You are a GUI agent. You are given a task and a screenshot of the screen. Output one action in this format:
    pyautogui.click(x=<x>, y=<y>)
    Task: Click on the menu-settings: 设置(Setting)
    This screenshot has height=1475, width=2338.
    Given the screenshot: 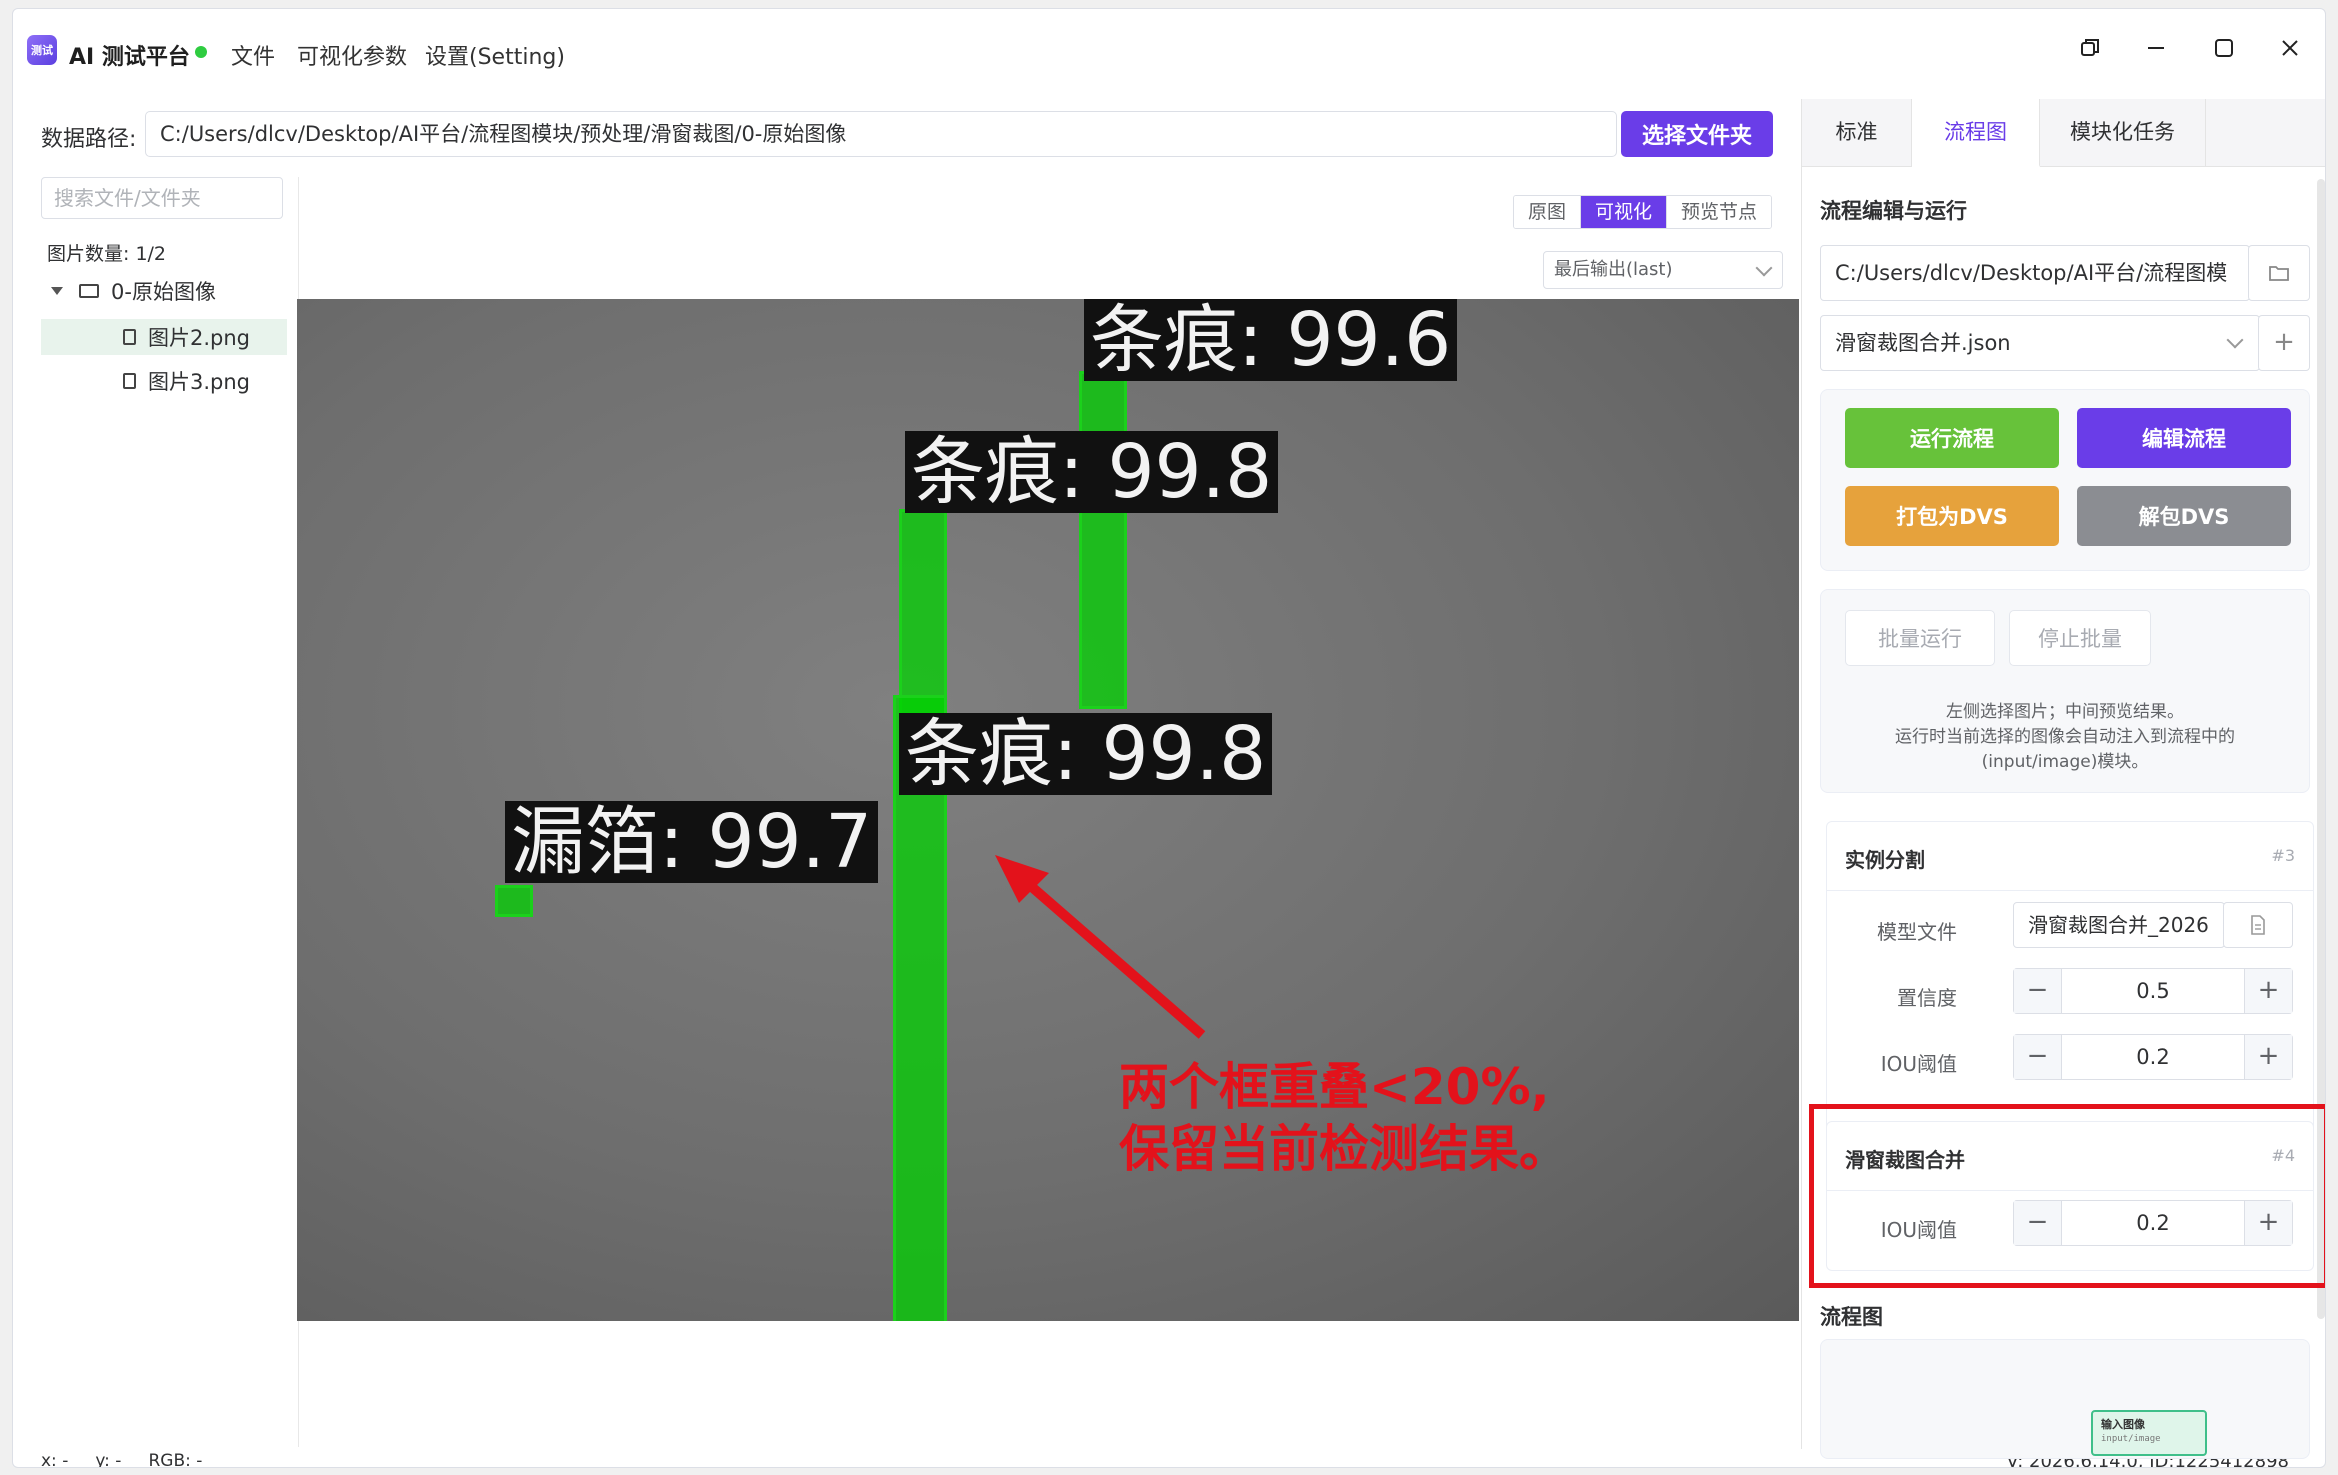 What is the action you would take?
    pyautogui.click(x=495, y=55)
    